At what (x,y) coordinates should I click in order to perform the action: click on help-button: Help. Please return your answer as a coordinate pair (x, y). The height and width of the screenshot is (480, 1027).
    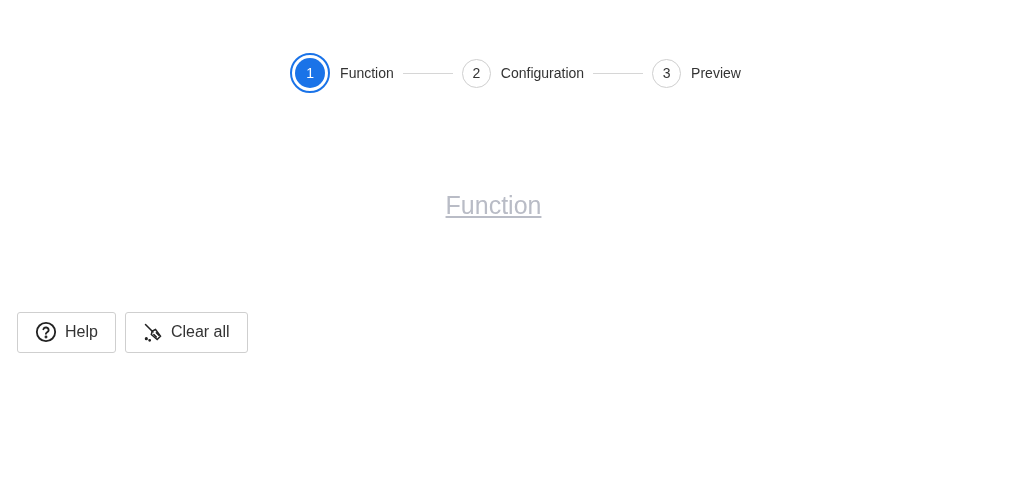
    Looking at the image, I should click on (66, 332).